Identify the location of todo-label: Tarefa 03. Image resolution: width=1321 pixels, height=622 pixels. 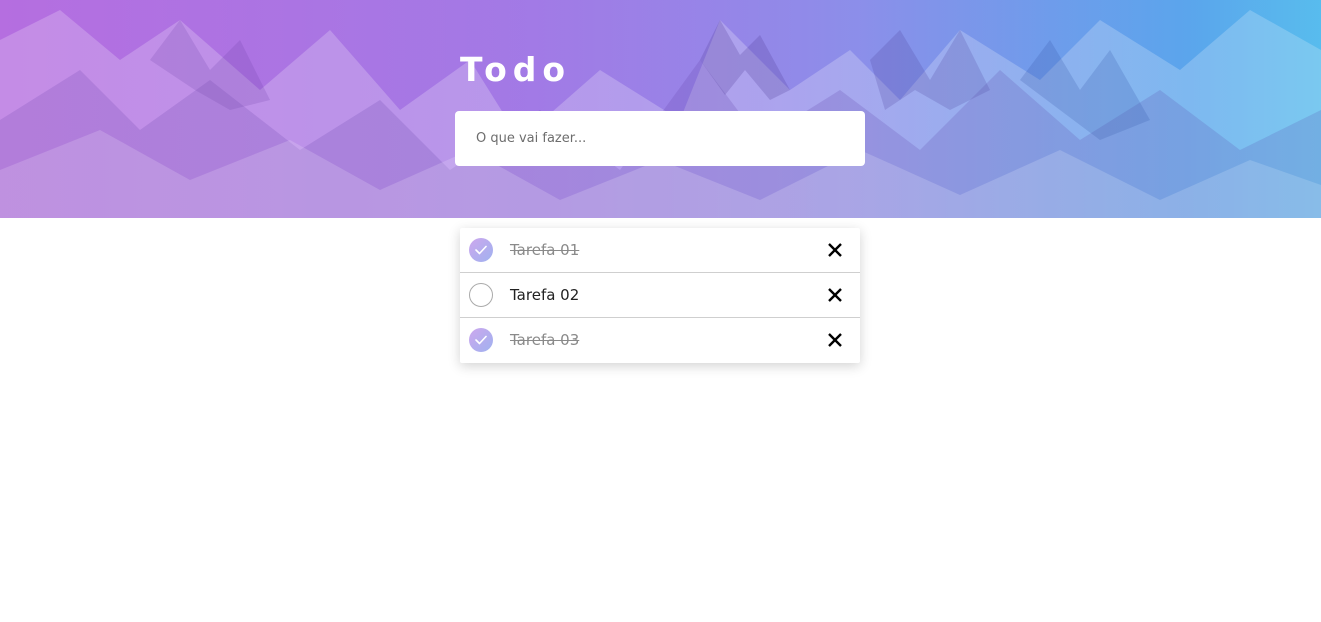
(545, 340).